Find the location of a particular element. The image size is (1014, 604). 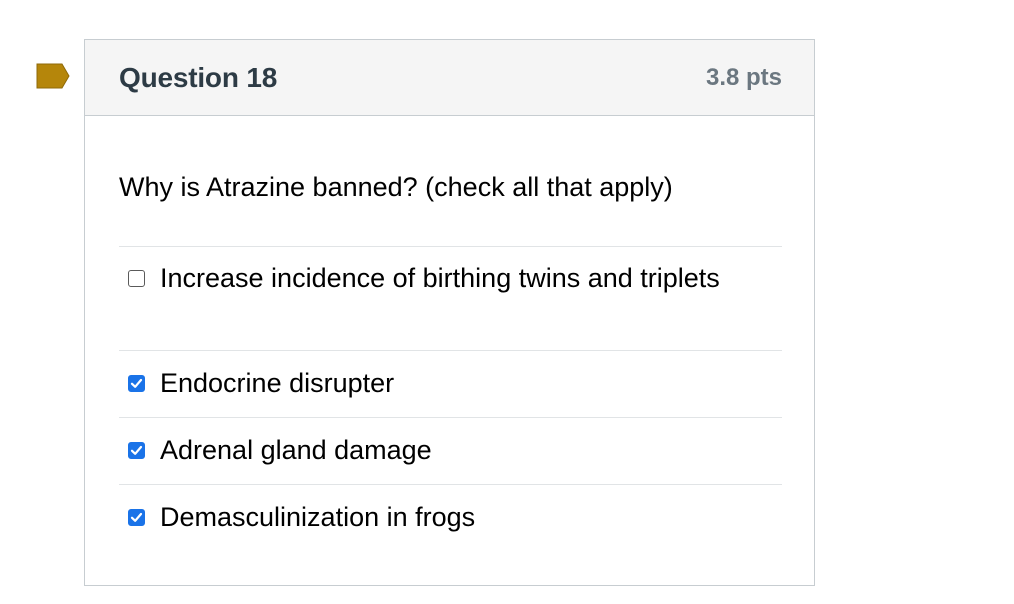

answer-option: Adrenal gland damage is located at coordinates (450, 450).